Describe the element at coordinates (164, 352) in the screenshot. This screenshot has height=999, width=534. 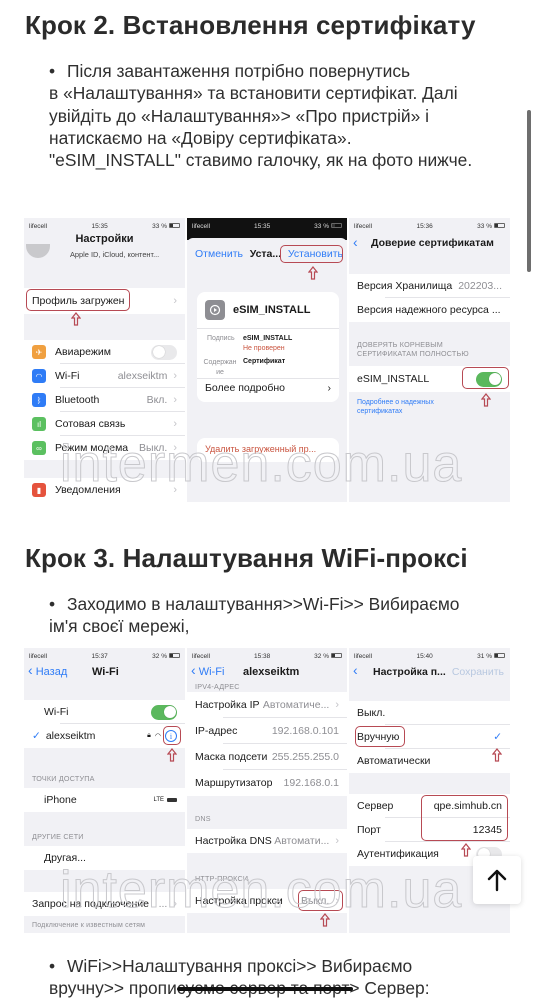
I see `airplane-toggle` at that location.